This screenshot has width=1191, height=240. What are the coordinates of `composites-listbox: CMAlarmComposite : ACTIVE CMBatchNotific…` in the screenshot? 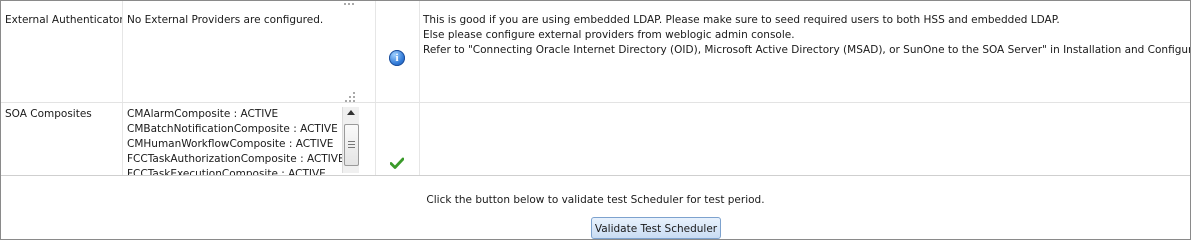 It's located at (243, 141).